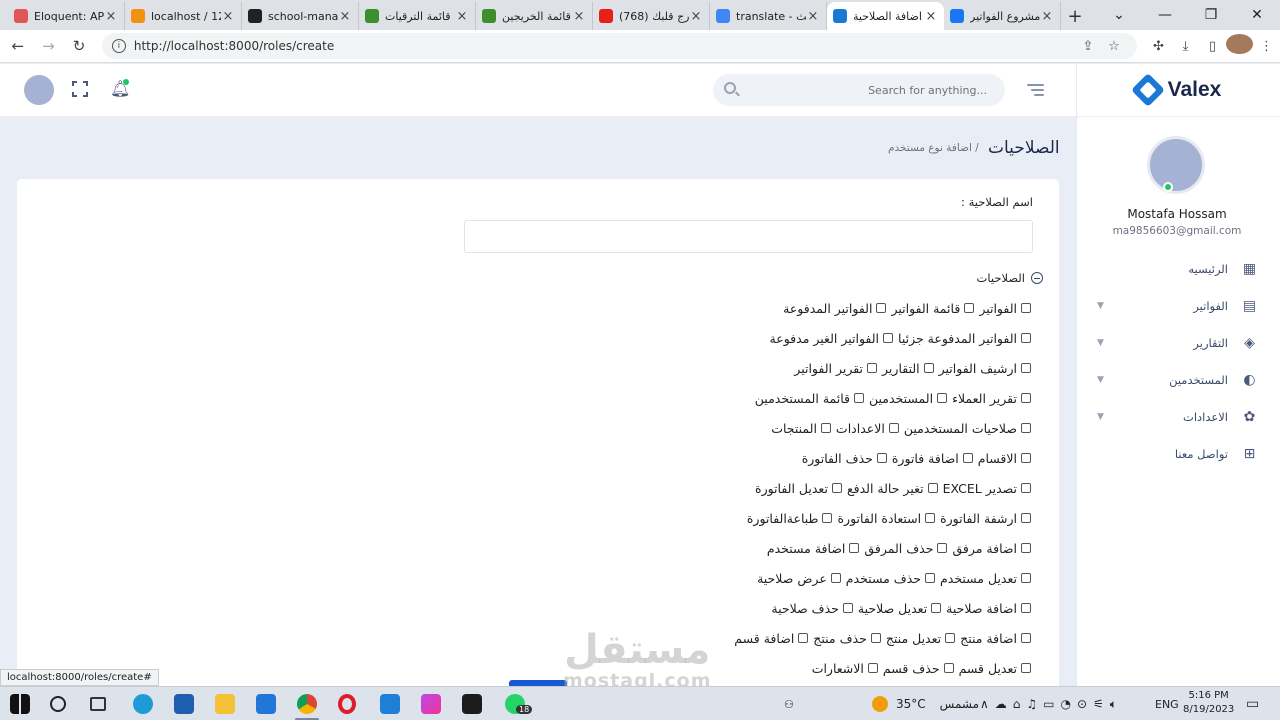 This screenshot has width=1280, height=720. What do you see at coordinates (991, 398) in the screenshot?
I see `permission-item: تقرير العملاء` at bounding box center [991, 398].